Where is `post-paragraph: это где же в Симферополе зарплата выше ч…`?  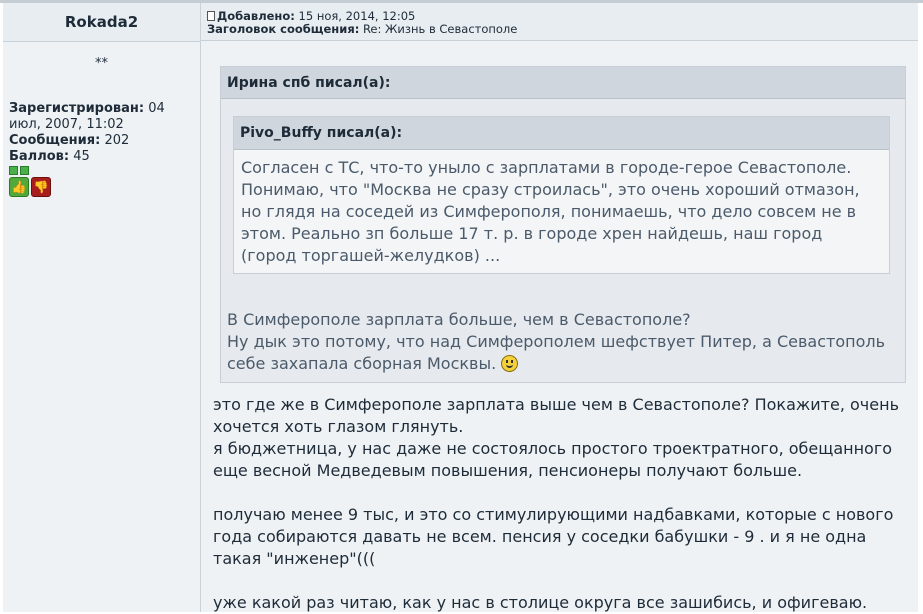
post-paragraph: это где же в Симферополе зарплата выше ч… is located at coordinates (556, 415).